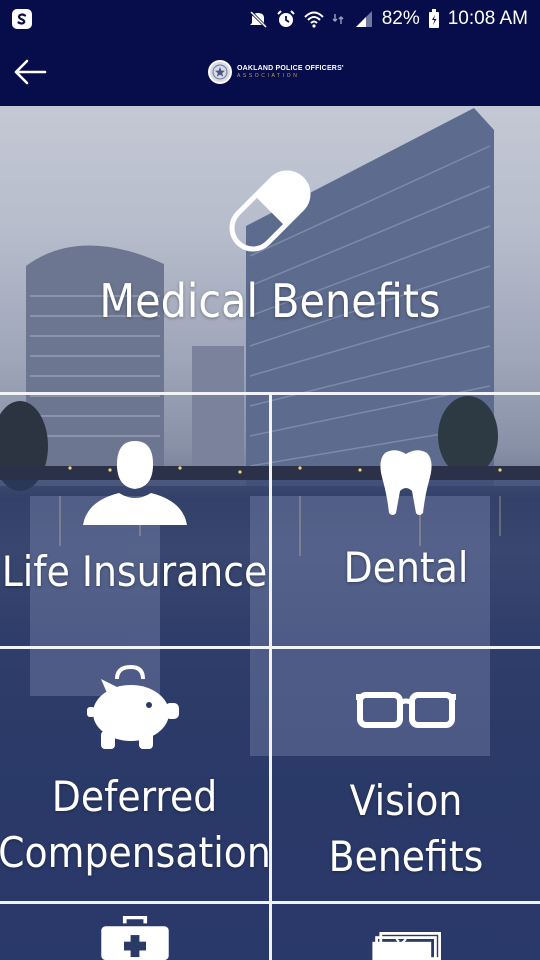 This screenshot has width=540, height=960. I want to click on no-data-icon, so click(339, 19).